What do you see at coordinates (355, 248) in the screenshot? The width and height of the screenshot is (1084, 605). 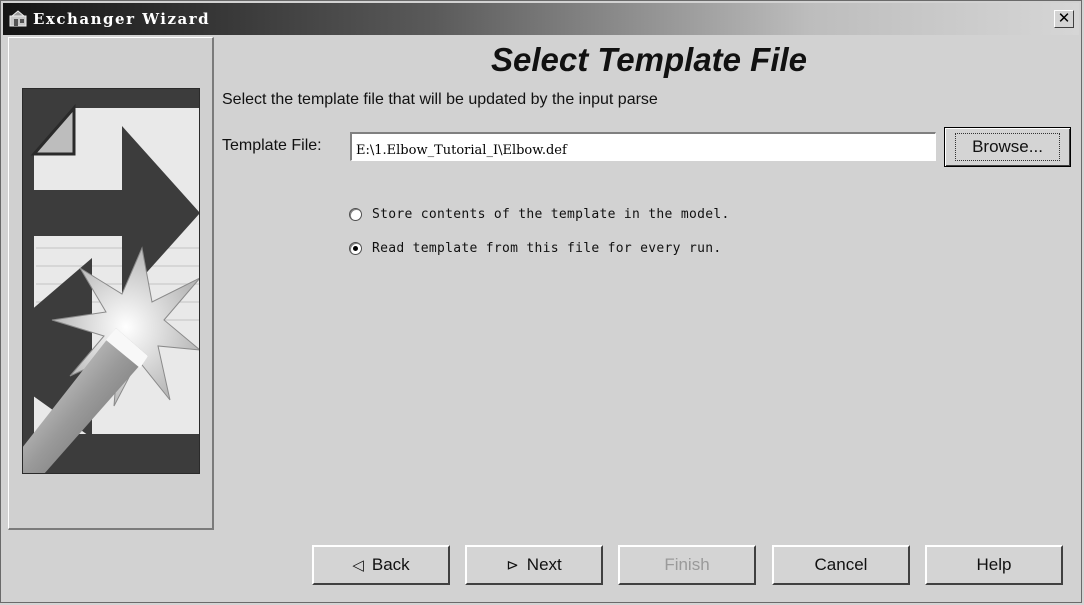 I see `radio-read-template` at bounding box center [355, 248].